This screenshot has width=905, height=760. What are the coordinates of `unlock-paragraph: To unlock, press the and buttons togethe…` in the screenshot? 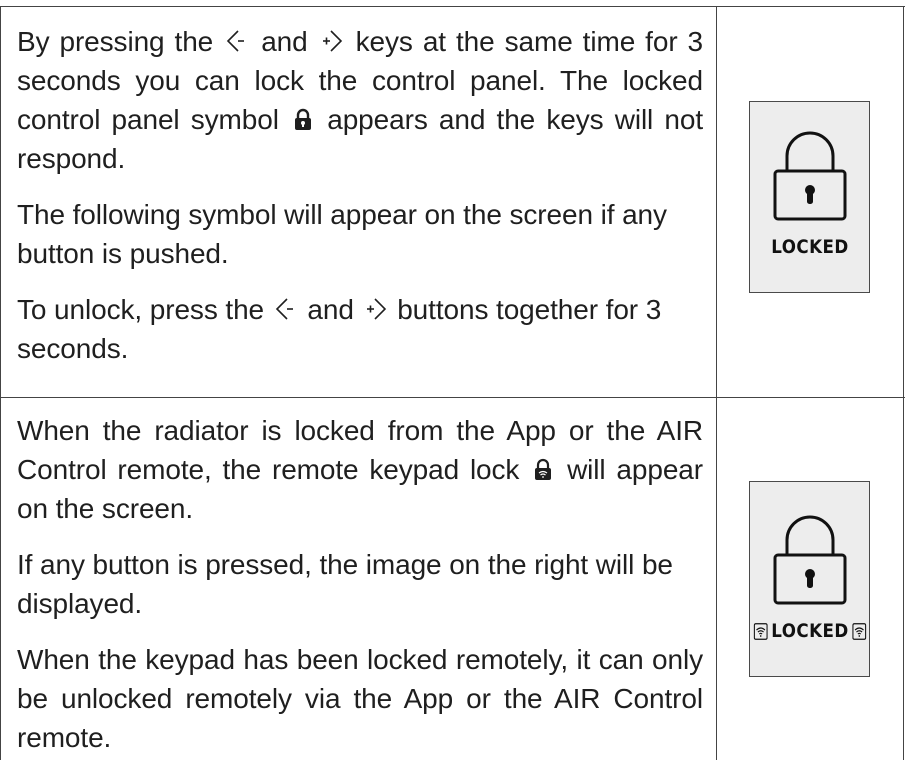 It's located at (360, 329).